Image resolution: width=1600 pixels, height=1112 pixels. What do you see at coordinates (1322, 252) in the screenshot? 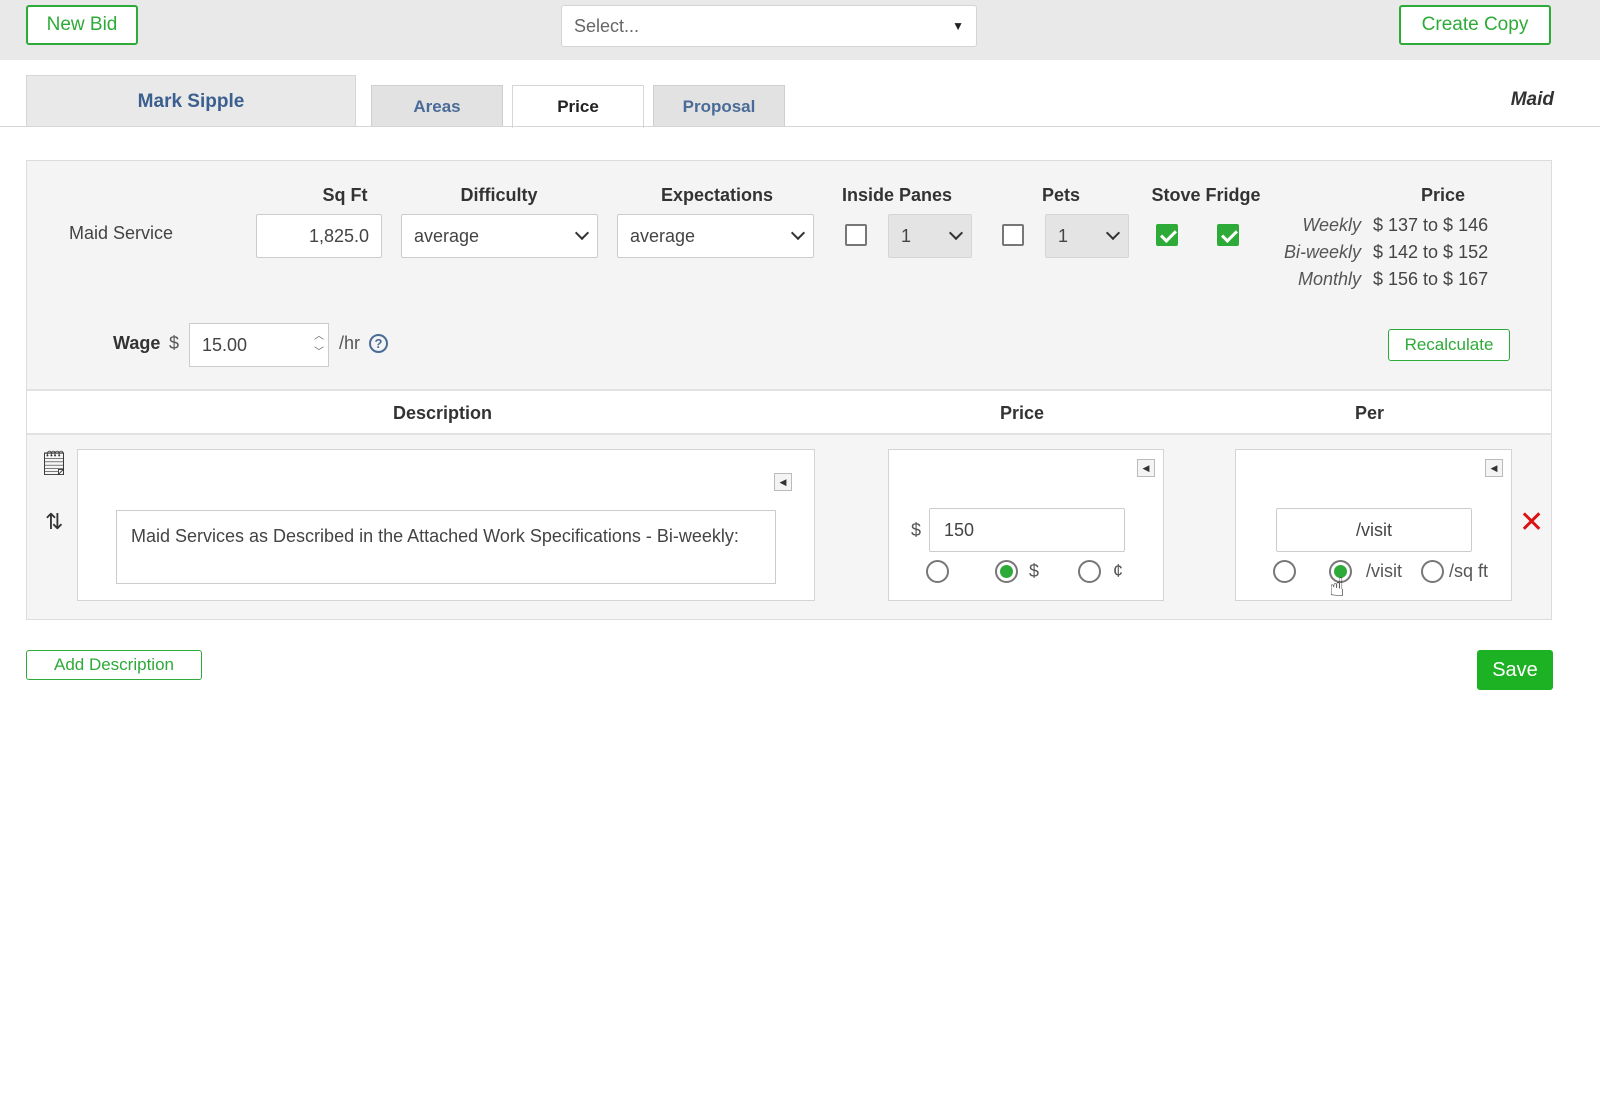
I see `price-period: Bi-weekly` at bounding box center [1322, 252].